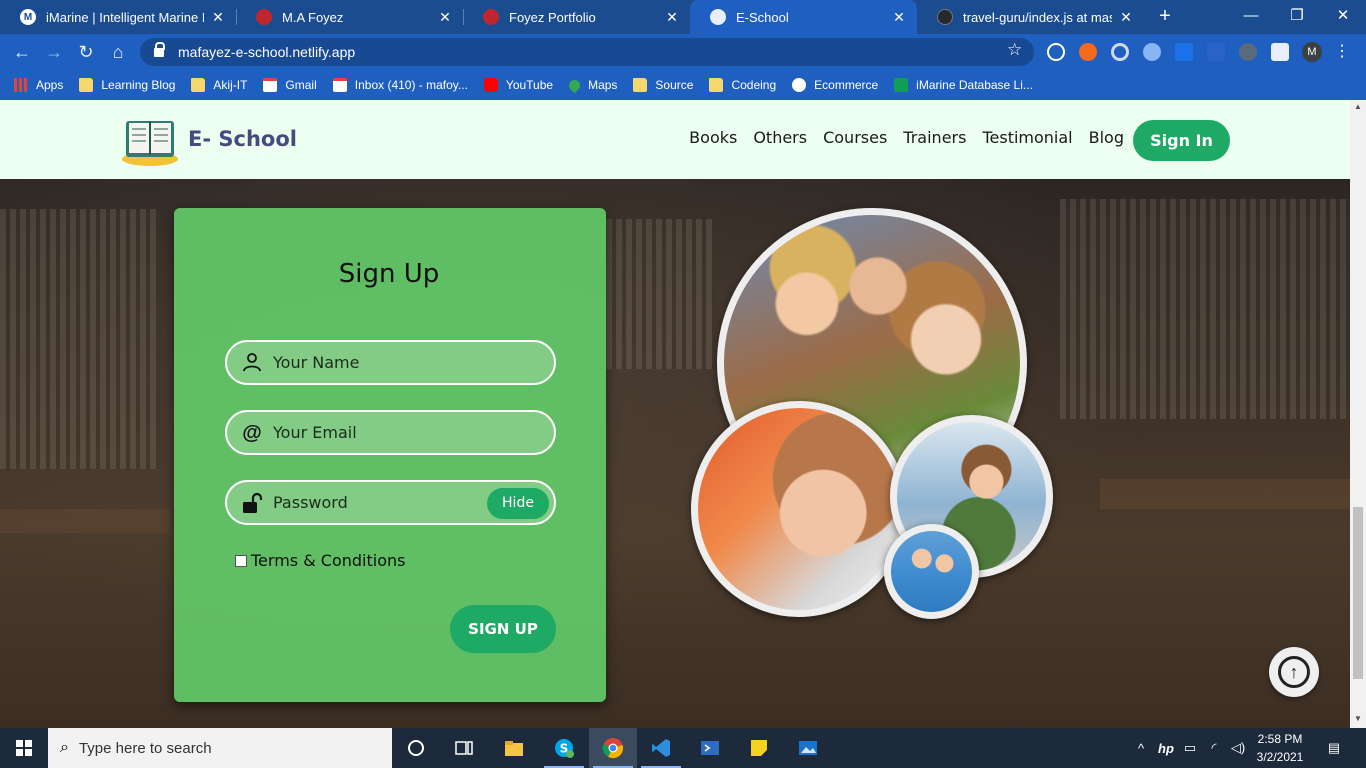 The image size is (1366, 768). Describe the element at coordinates (328, 560) in the screenshot. I see `terms-label: Terms & Conditions` at that location.